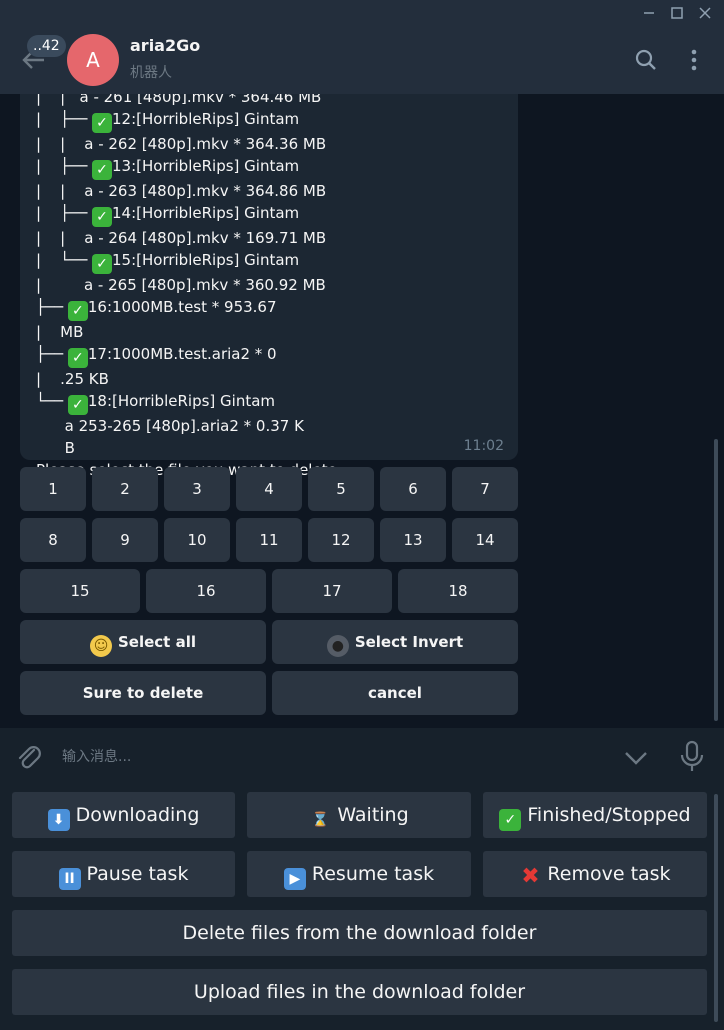 The image size is (724, 1030). I want to click on message-line: | | a - 262 [480p].mkv * 364.36 MB, so click(181, 144).